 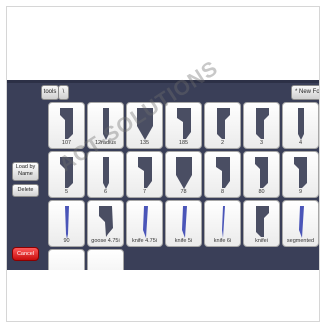 I want to click on tool-tile-5: 5, so click(x=66, y=174).